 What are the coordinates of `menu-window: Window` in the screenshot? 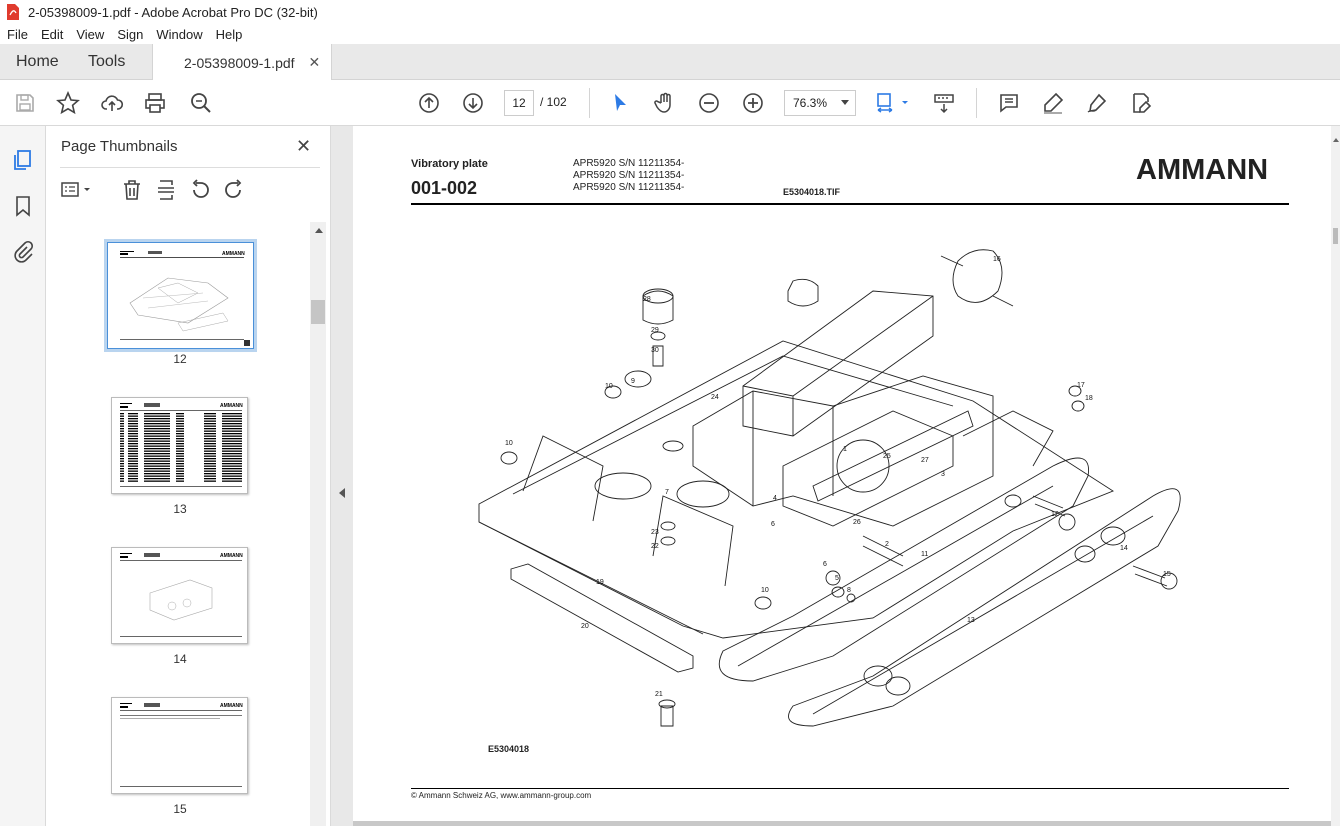 It's located at (178, 34).